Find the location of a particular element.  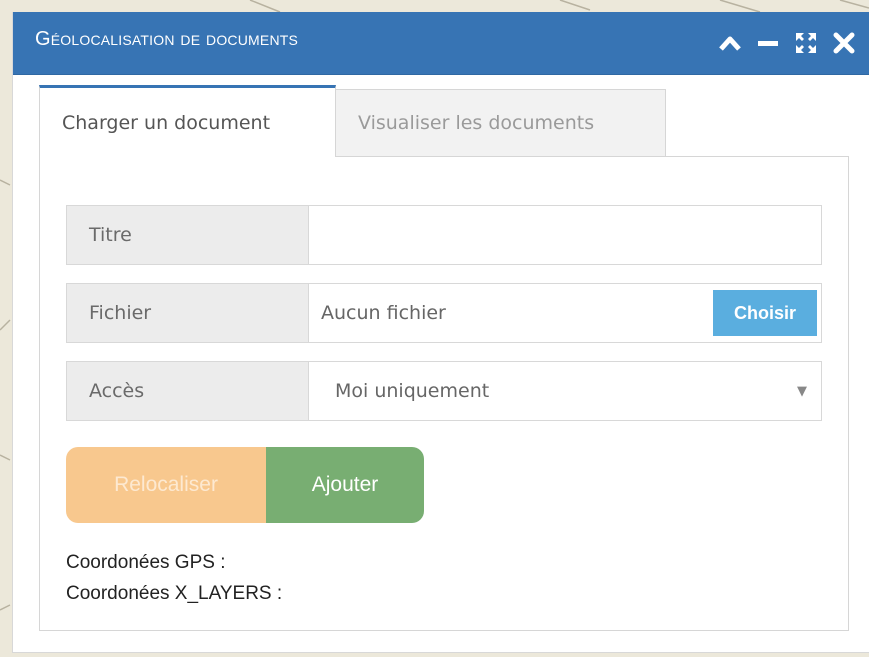

choose-file-button: Choisir is located at coordinates (765, 313).